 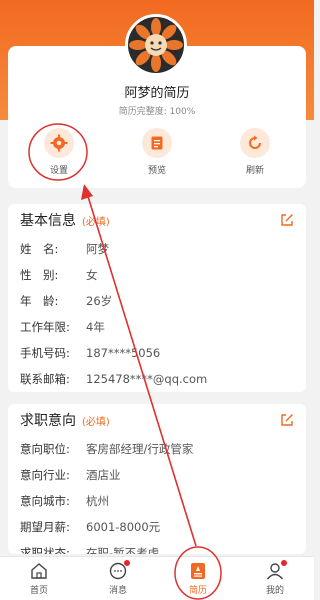 I want to click on refresh-icon, so click(x=255, y=142).